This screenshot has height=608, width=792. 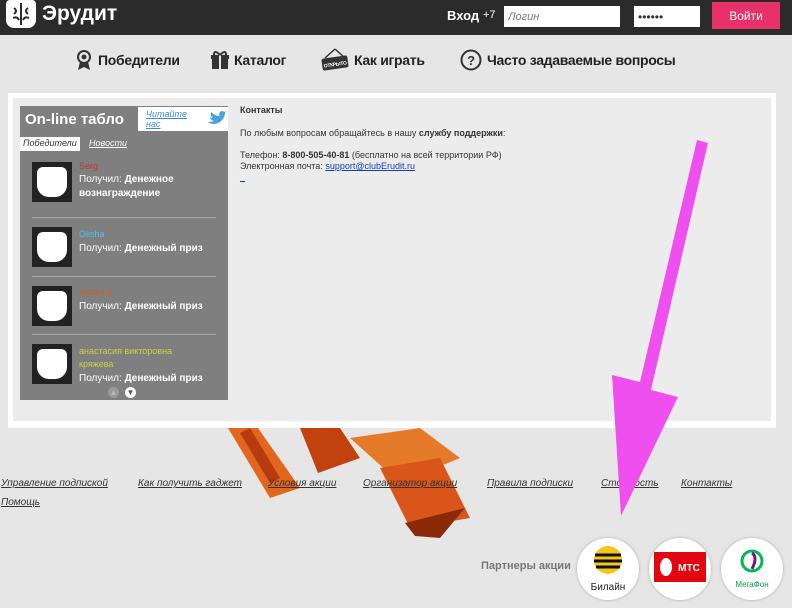 I want to click on entry-name: Olisha, so click(x=92, y=234).